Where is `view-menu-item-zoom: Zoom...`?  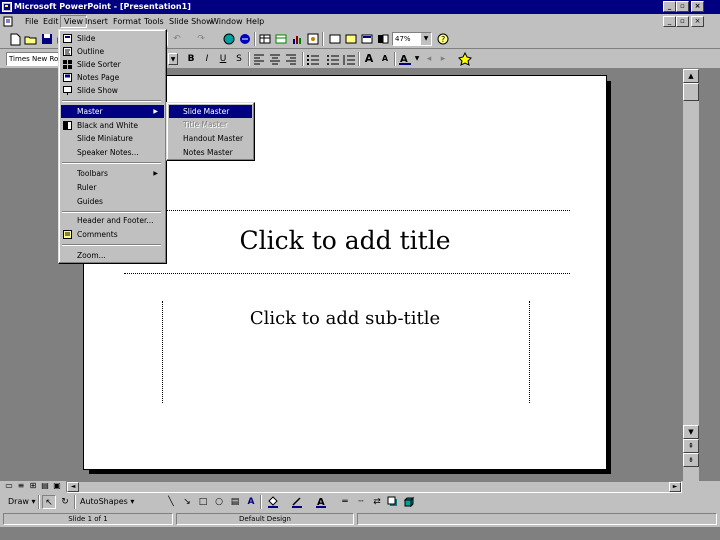
view-menu-item-zoom: Zoom... is located at coordinates (112, 255).